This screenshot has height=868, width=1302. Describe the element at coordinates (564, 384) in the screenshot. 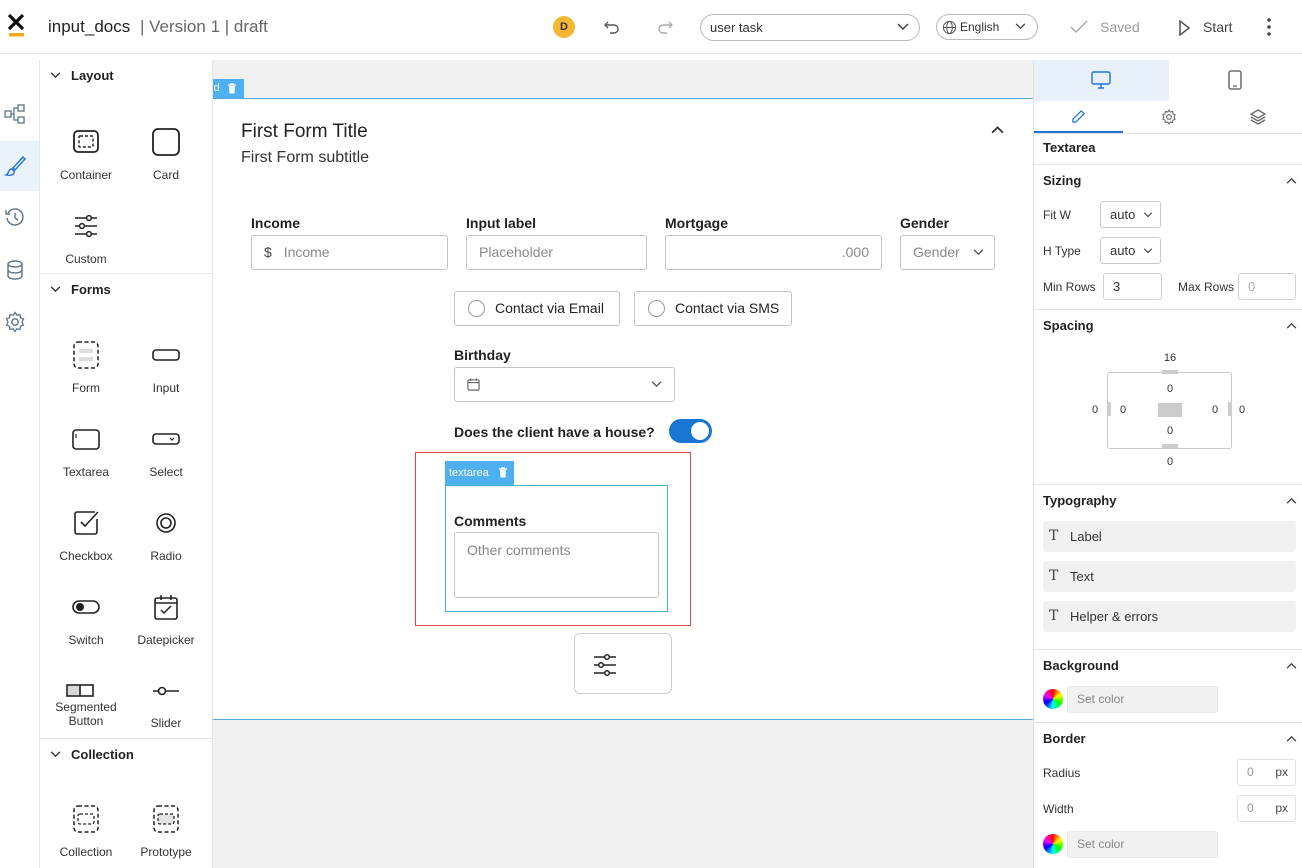

I see `birthday-datepicker` at that location.